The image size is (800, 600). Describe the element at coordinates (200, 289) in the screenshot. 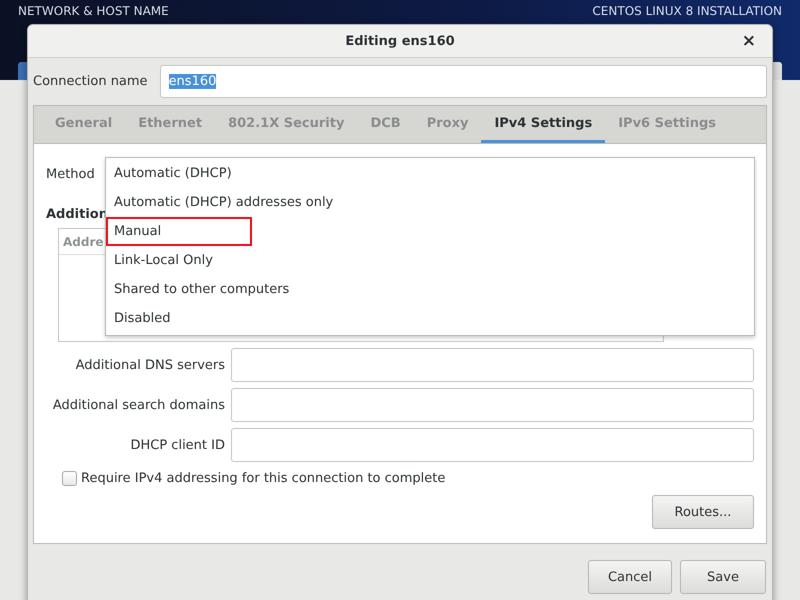

I see `menu-item: Shared to other computers` at that location.